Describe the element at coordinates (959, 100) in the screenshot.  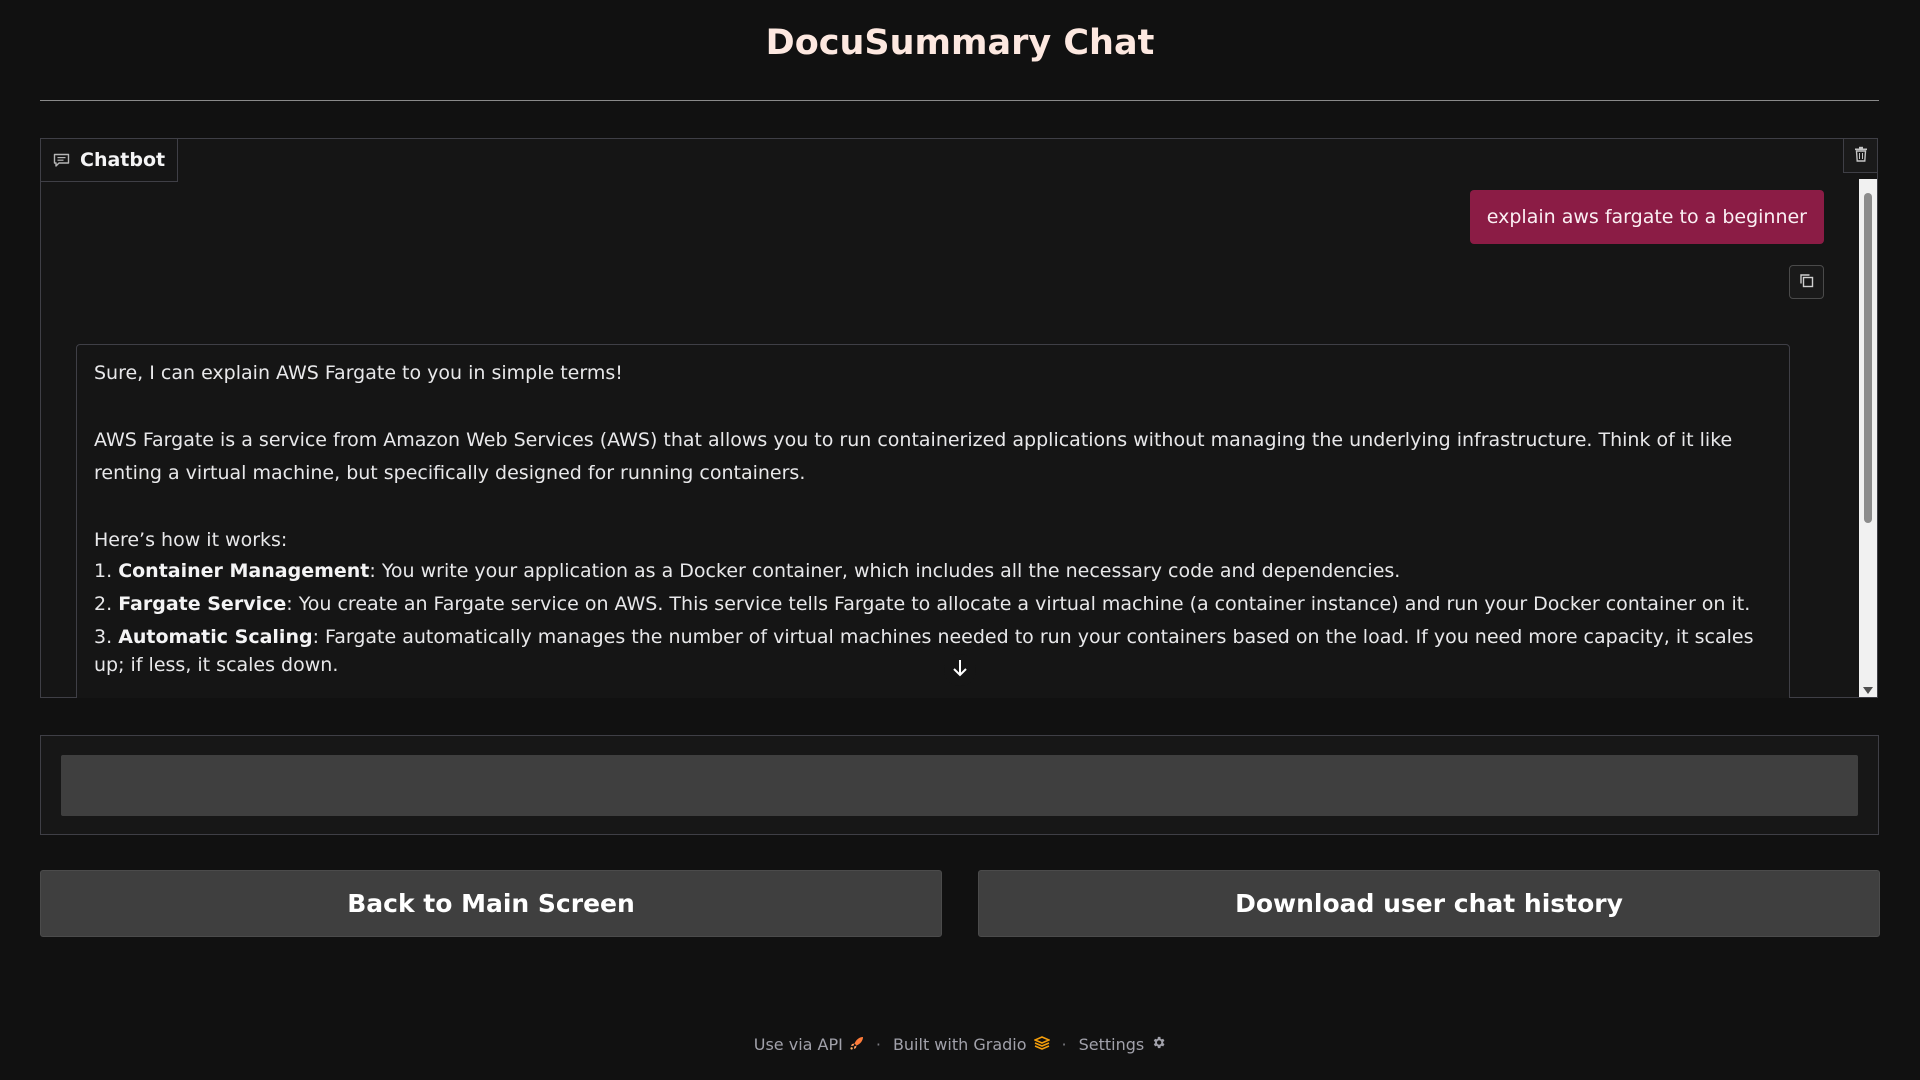
I see `title-divider` at that location.